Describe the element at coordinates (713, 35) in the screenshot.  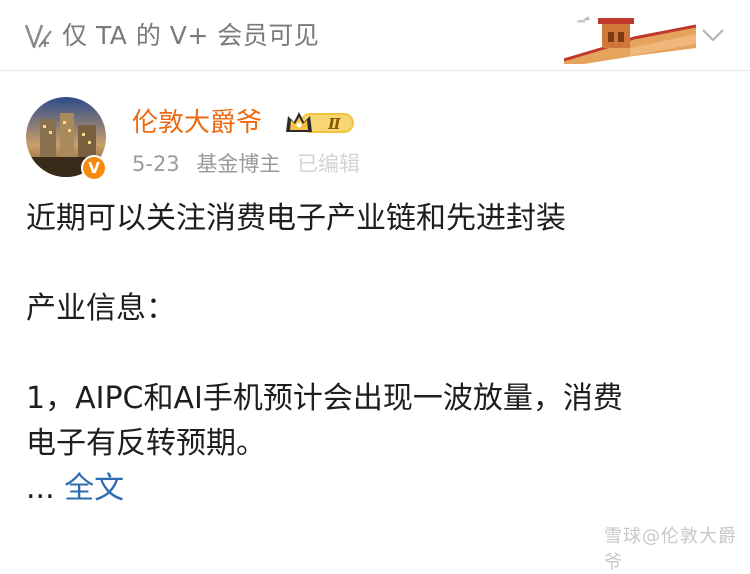
I see `chevron-down-icon` at that location.